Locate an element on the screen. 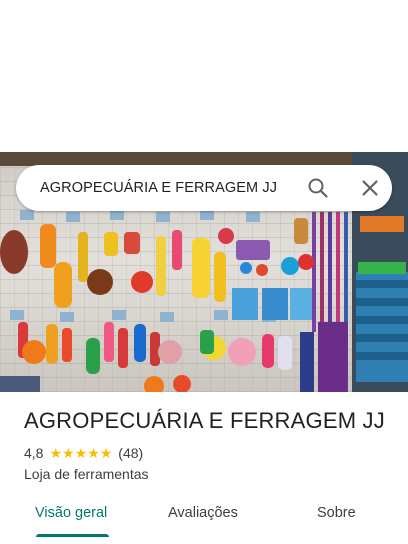 The width and height of the screenshot is (408, 544). star-rating: ★ ★ ★ ★ ★ is located at coordinates (80, 453).